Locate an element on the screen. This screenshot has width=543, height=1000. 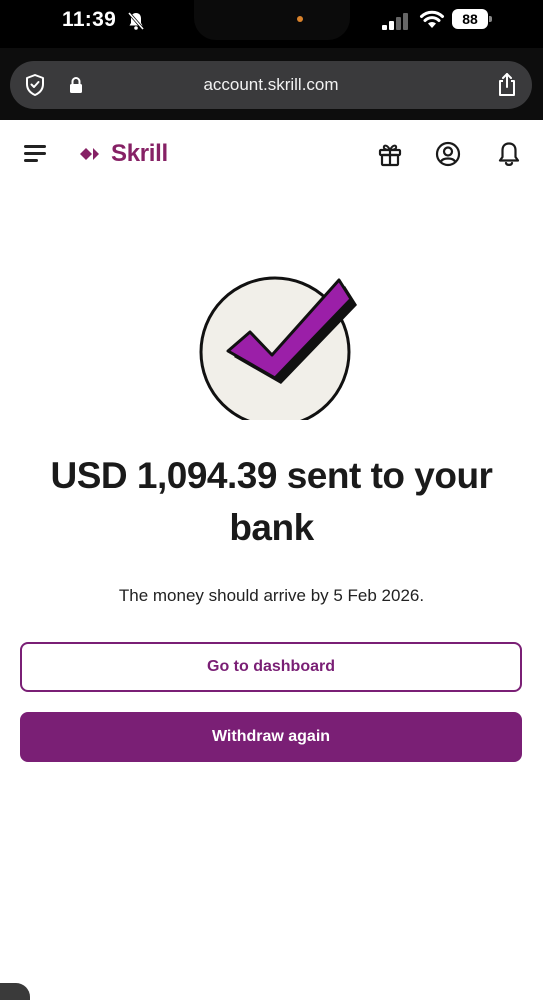
status-time: 11:39 is located at coordinates (89, 19).